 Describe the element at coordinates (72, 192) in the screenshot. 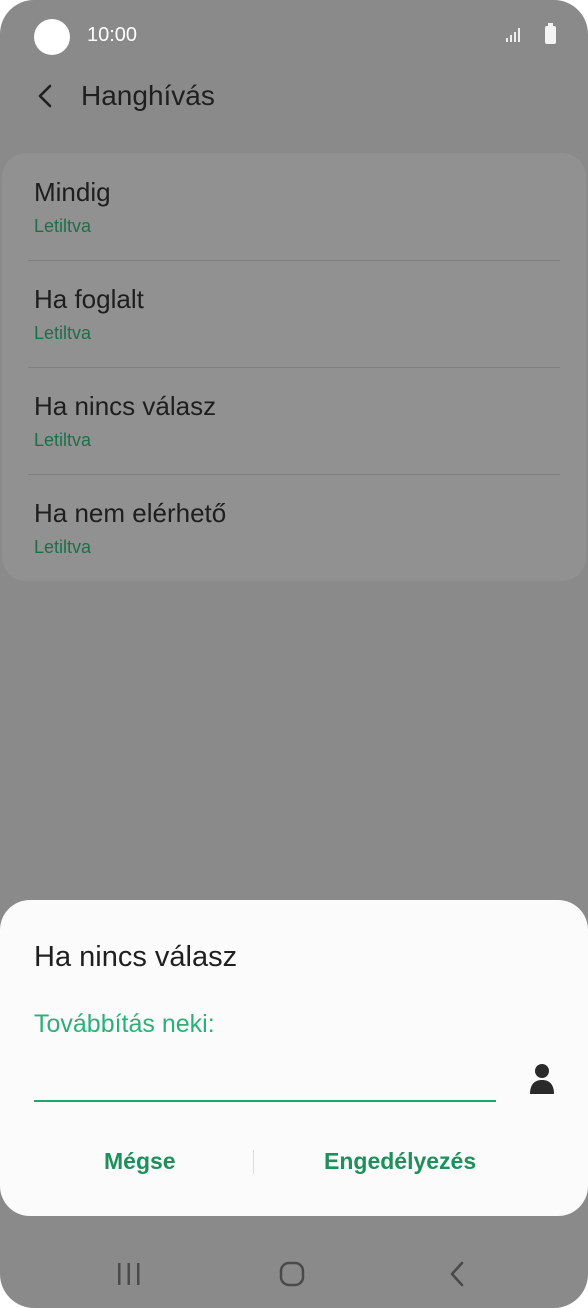

I see `list-item-title: Mindig` at that location.